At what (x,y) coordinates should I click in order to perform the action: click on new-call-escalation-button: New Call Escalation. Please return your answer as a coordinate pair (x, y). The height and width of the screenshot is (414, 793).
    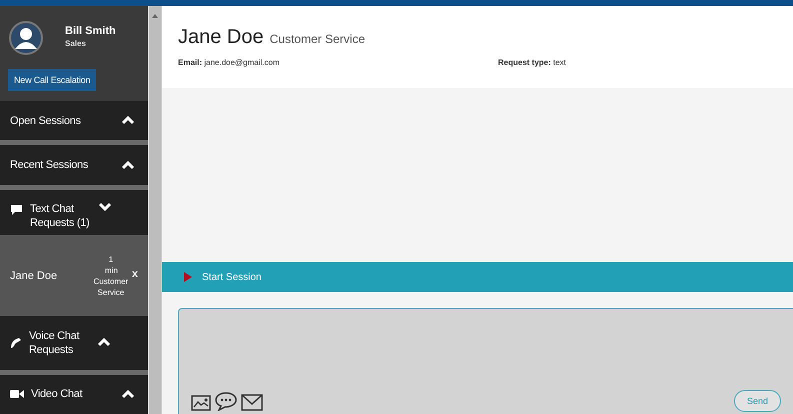
    Looking at the image, I should click on (52, 80).